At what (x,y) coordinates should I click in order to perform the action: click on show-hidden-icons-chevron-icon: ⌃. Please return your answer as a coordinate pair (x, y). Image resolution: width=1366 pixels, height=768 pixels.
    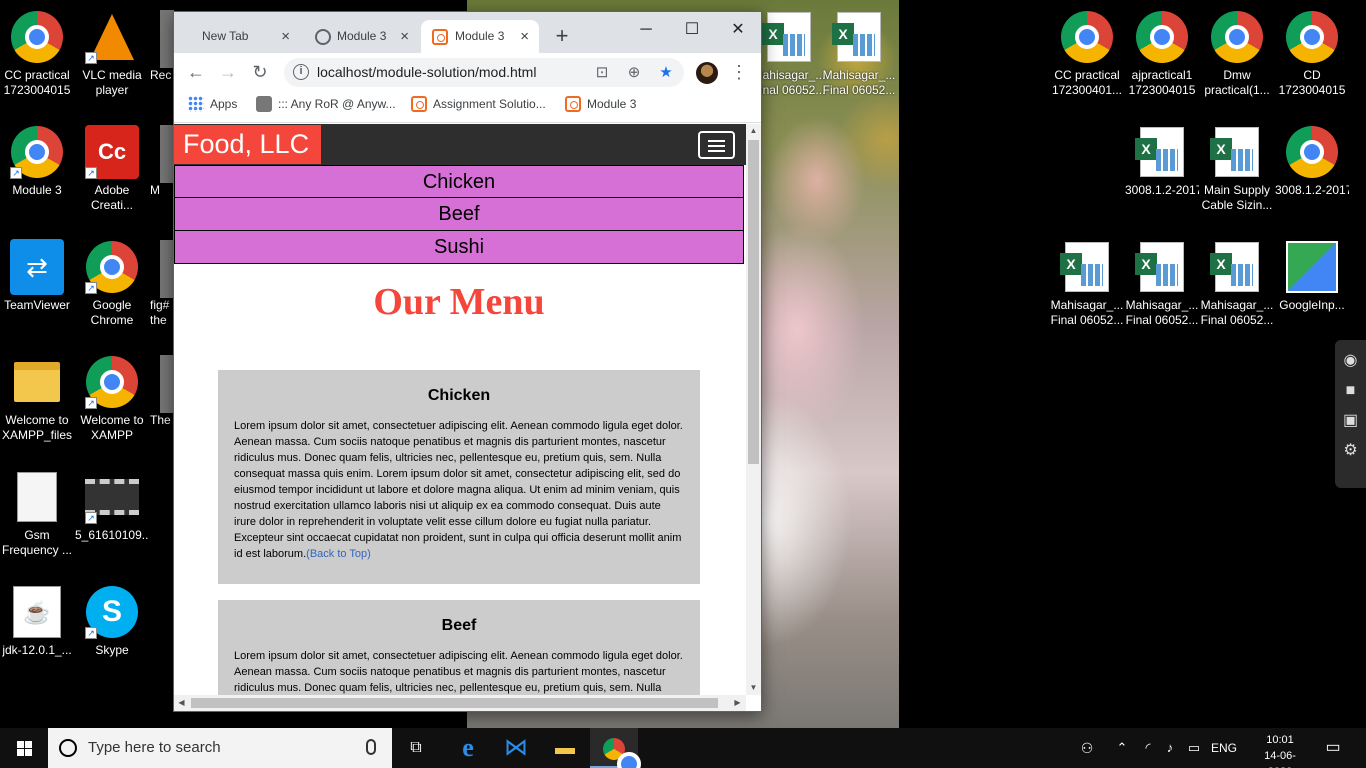
    Looking at the image, I should click on (1122, 748).